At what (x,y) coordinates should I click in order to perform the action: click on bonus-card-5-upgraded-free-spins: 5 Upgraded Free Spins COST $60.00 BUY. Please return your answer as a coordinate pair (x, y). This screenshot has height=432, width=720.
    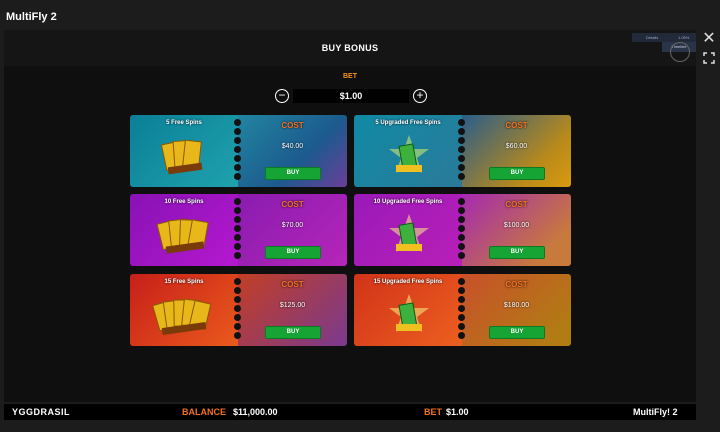
    Looking at the image, I should click on (462, 151).